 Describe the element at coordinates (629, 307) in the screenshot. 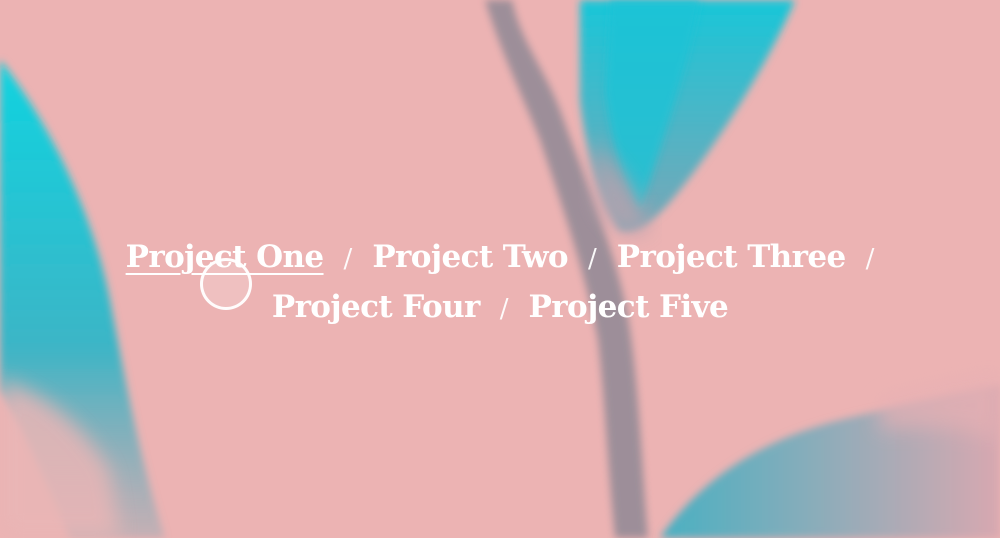

I see `nav-link-project-five: Project Five` at that location.